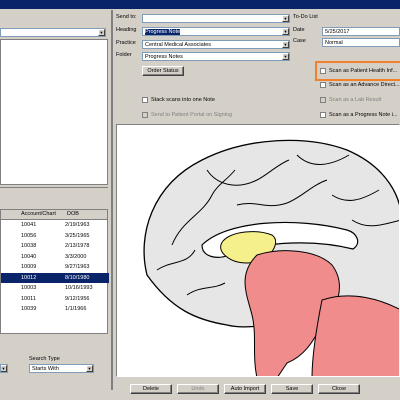  What do you see at coordinates (29, 277) in the screenshot?
I see `account-cell: 10012` at bounding box center [29, 277].